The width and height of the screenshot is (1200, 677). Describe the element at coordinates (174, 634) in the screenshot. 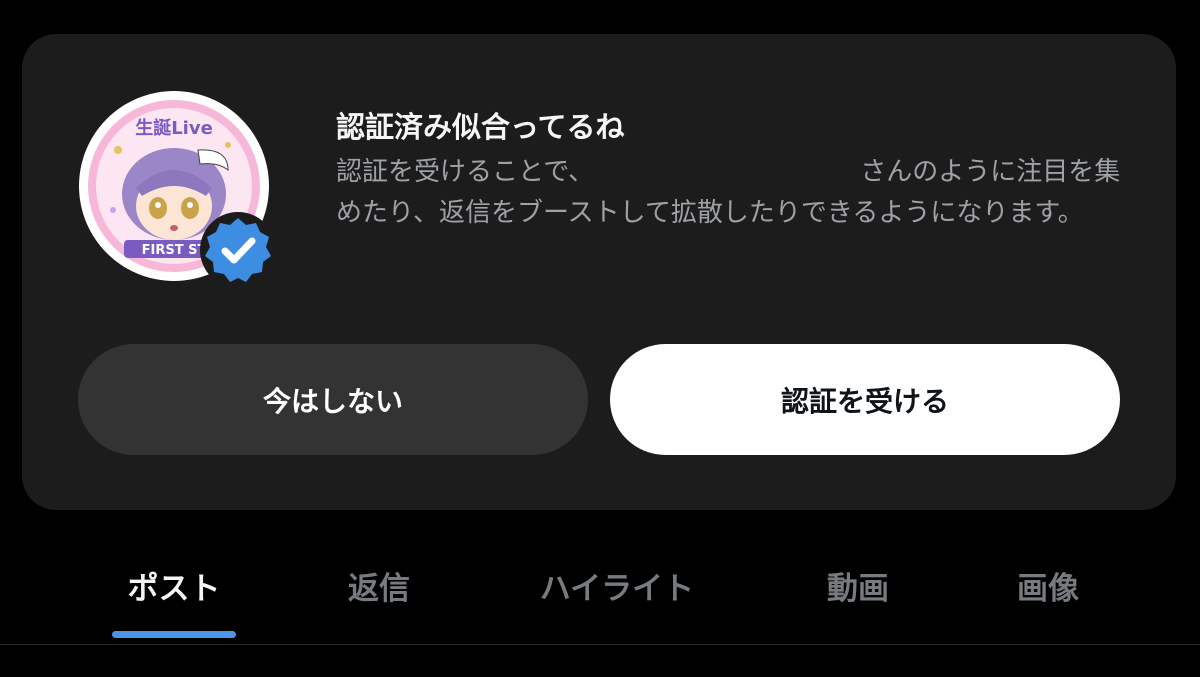

I see `active-tab-underline` at that location.